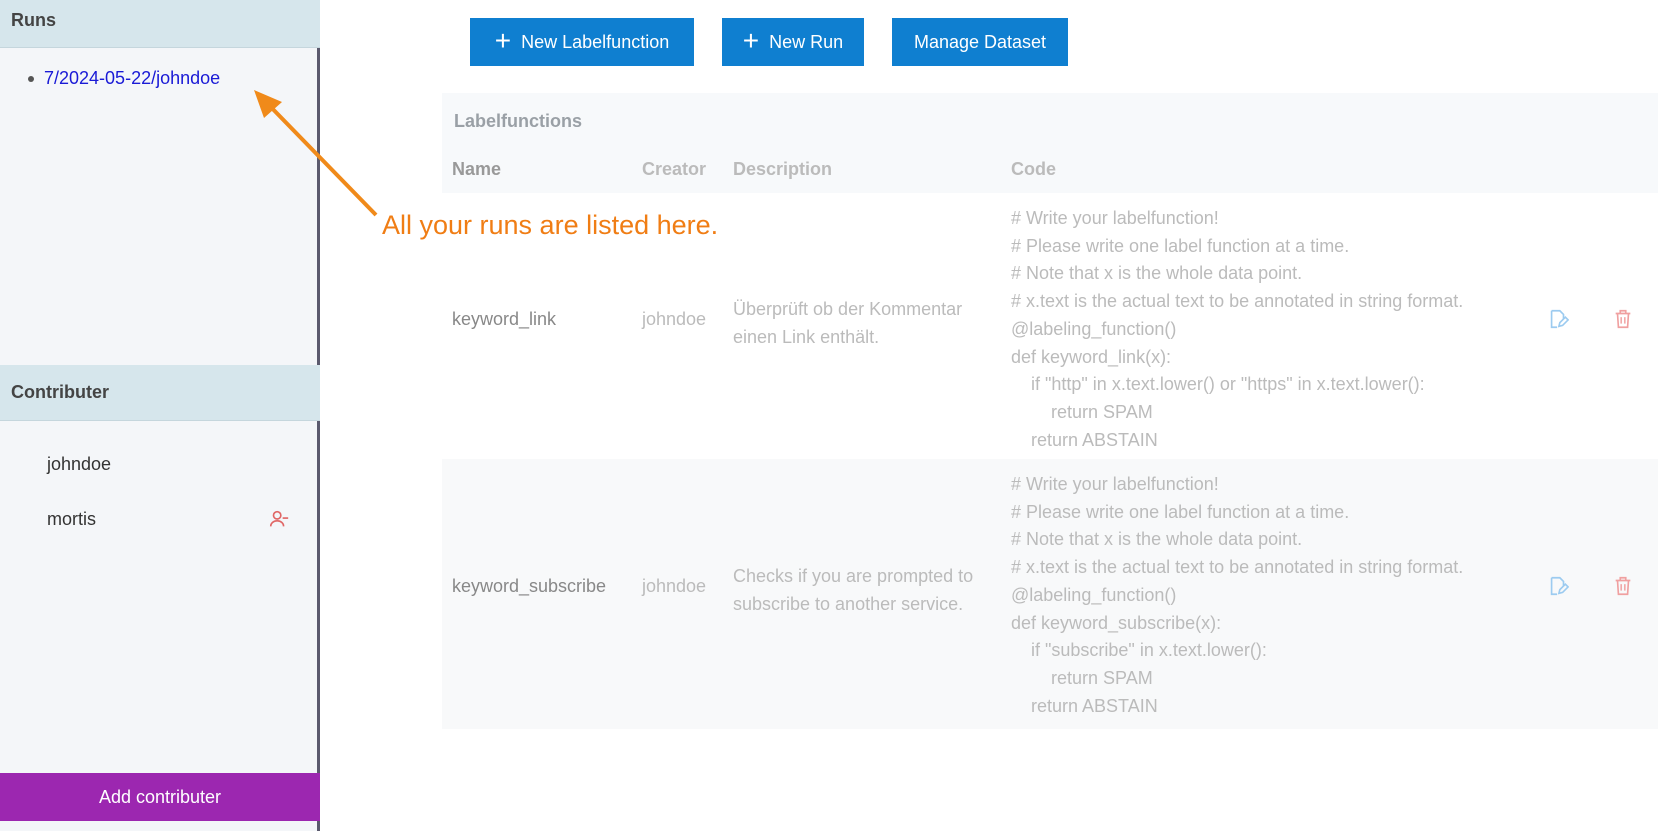  What do you see at coordinates (550, 225) in the screenshot?
I see `annotation-text: All your runs are listed here.` at bounding box center [550, 225].